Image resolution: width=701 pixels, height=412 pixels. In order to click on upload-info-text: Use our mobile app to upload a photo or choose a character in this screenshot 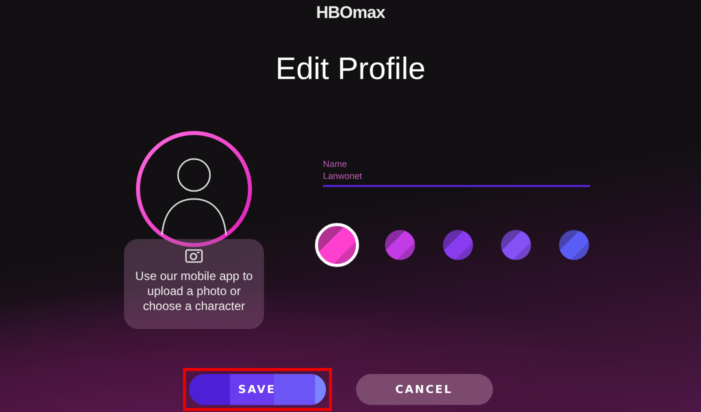, I will do `click(194, 291)`.